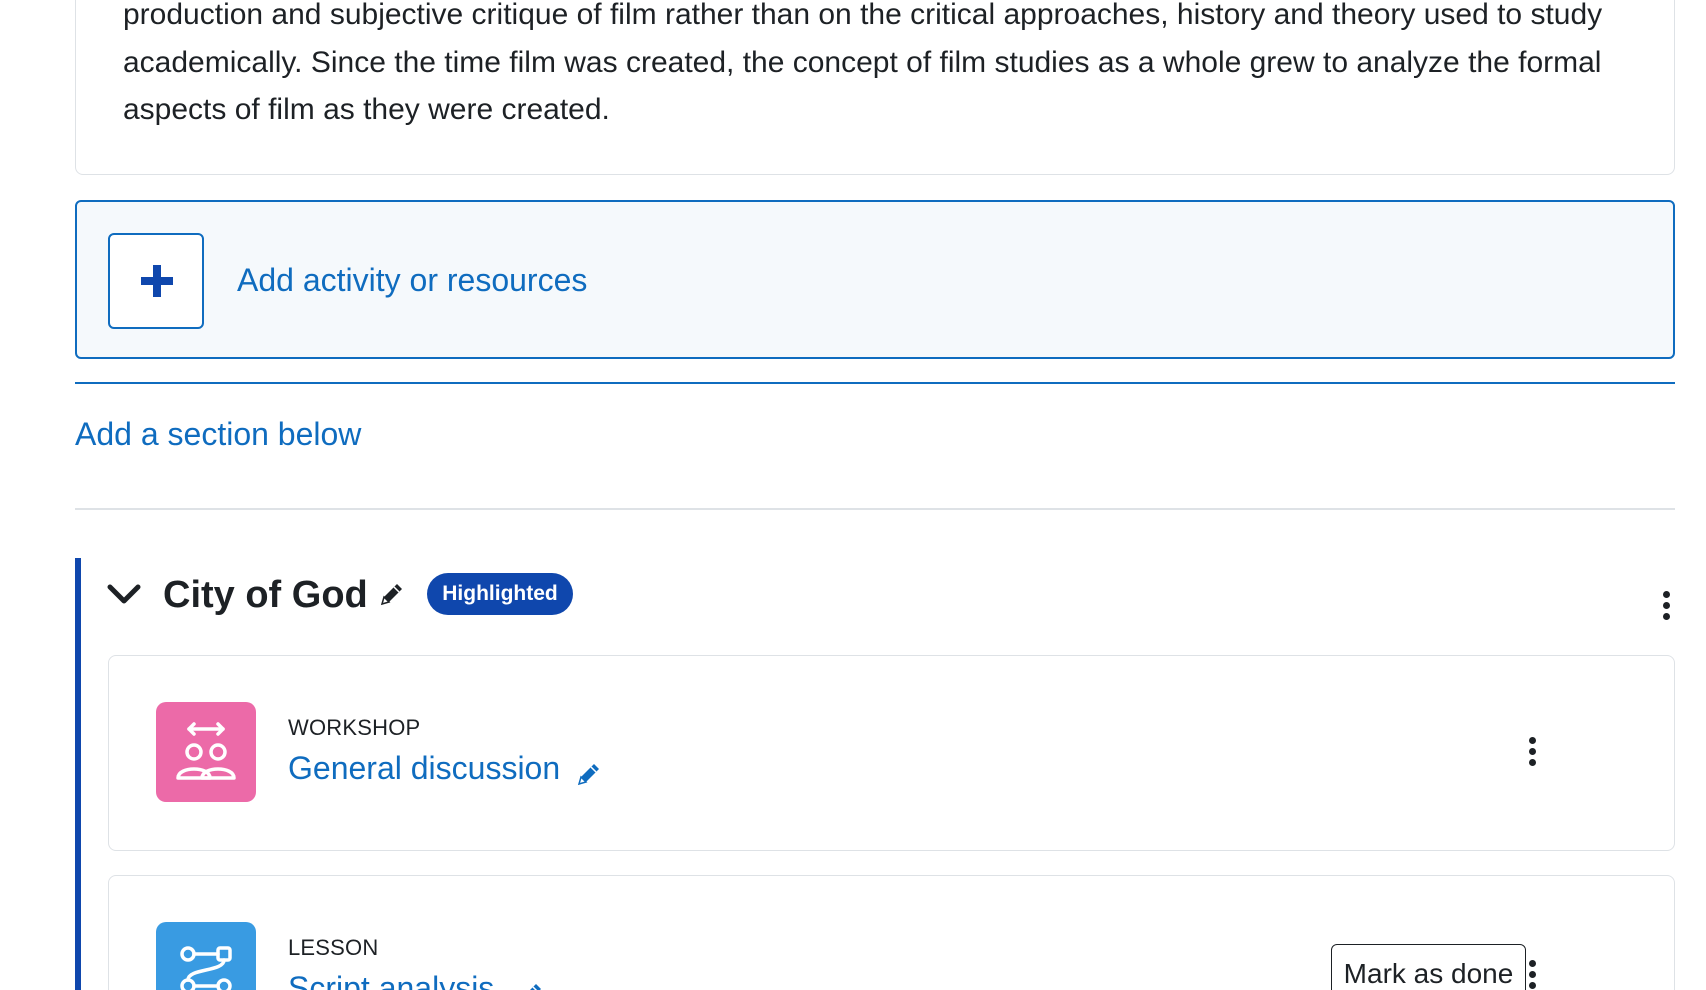  Describe the element at coordinates (1428, 967) in the screenshot. I see `mark-as-done-button: Mark as done` at that location.